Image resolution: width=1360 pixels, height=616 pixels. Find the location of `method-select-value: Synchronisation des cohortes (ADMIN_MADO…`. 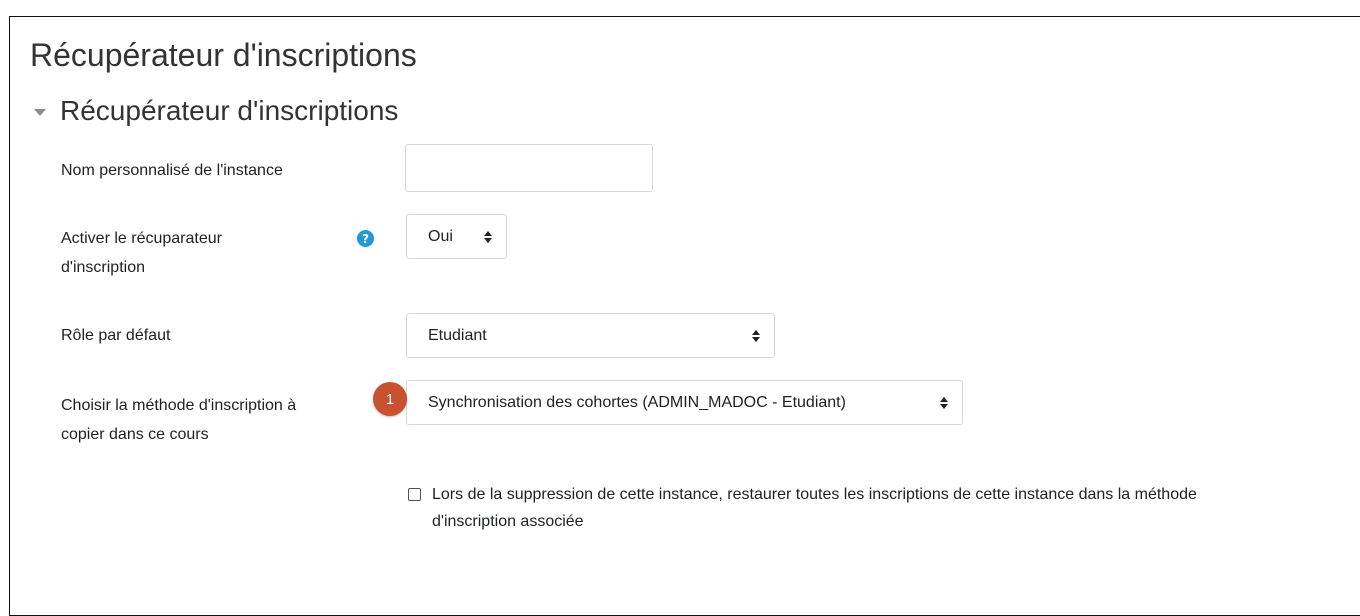

method-select-value: Synchronisation des cohortes (ADMIN_MADO… is located at coordinates (637, 402).